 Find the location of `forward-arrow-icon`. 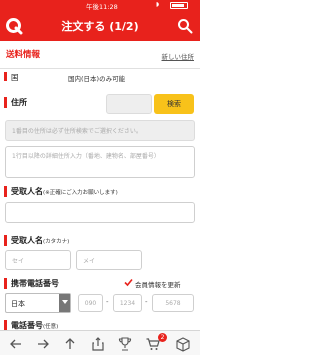

forward-arrow-icon is located at coordinates (43, 344).